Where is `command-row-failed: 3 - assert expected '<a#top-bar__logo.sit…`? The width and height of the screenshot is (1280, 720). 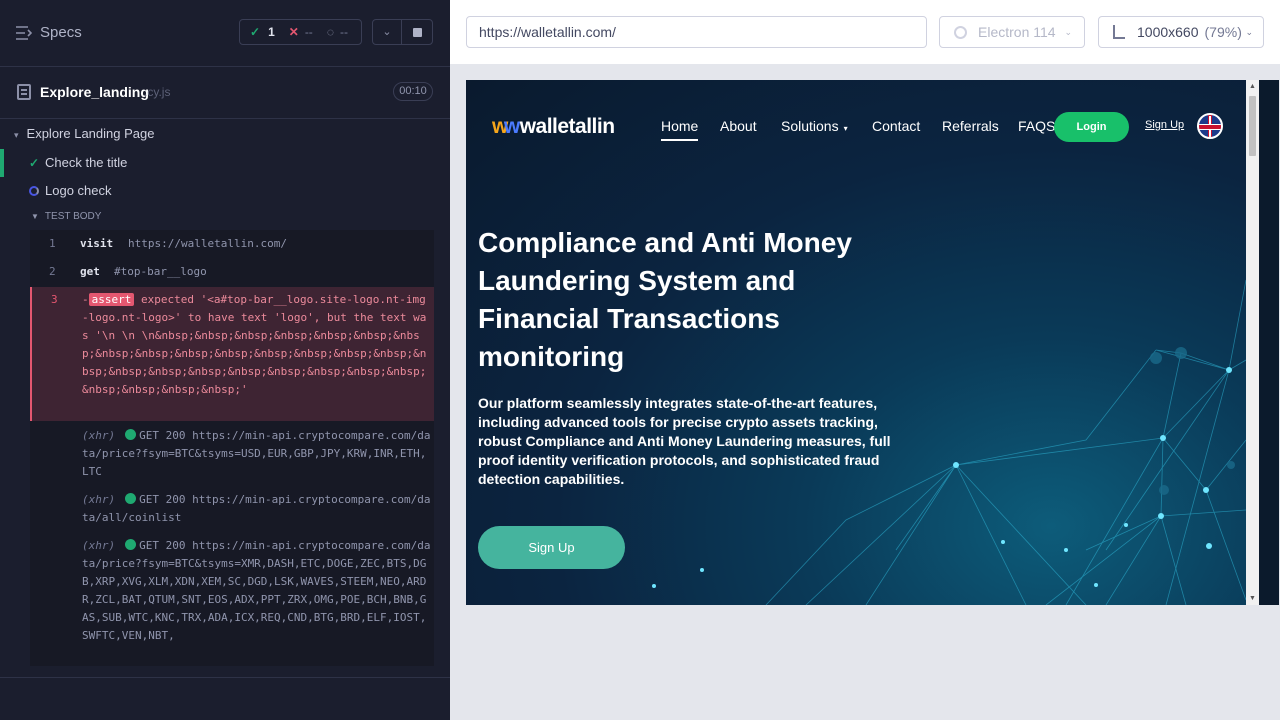 command-row-failed: 3 - assert expected '<a#top-bar__logo.sit… is located at coordinates (232, 354).